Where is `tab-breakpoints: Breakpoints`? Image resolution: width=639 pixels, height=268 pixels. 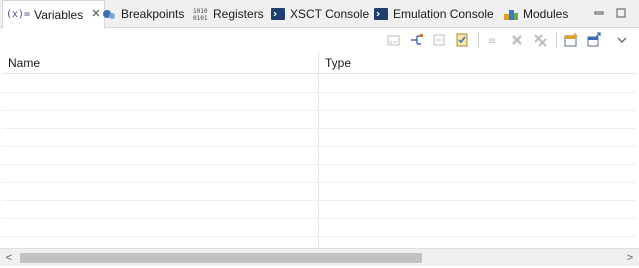 tab-breakpoints: Breakpoints is located at coordinates (142, 14).